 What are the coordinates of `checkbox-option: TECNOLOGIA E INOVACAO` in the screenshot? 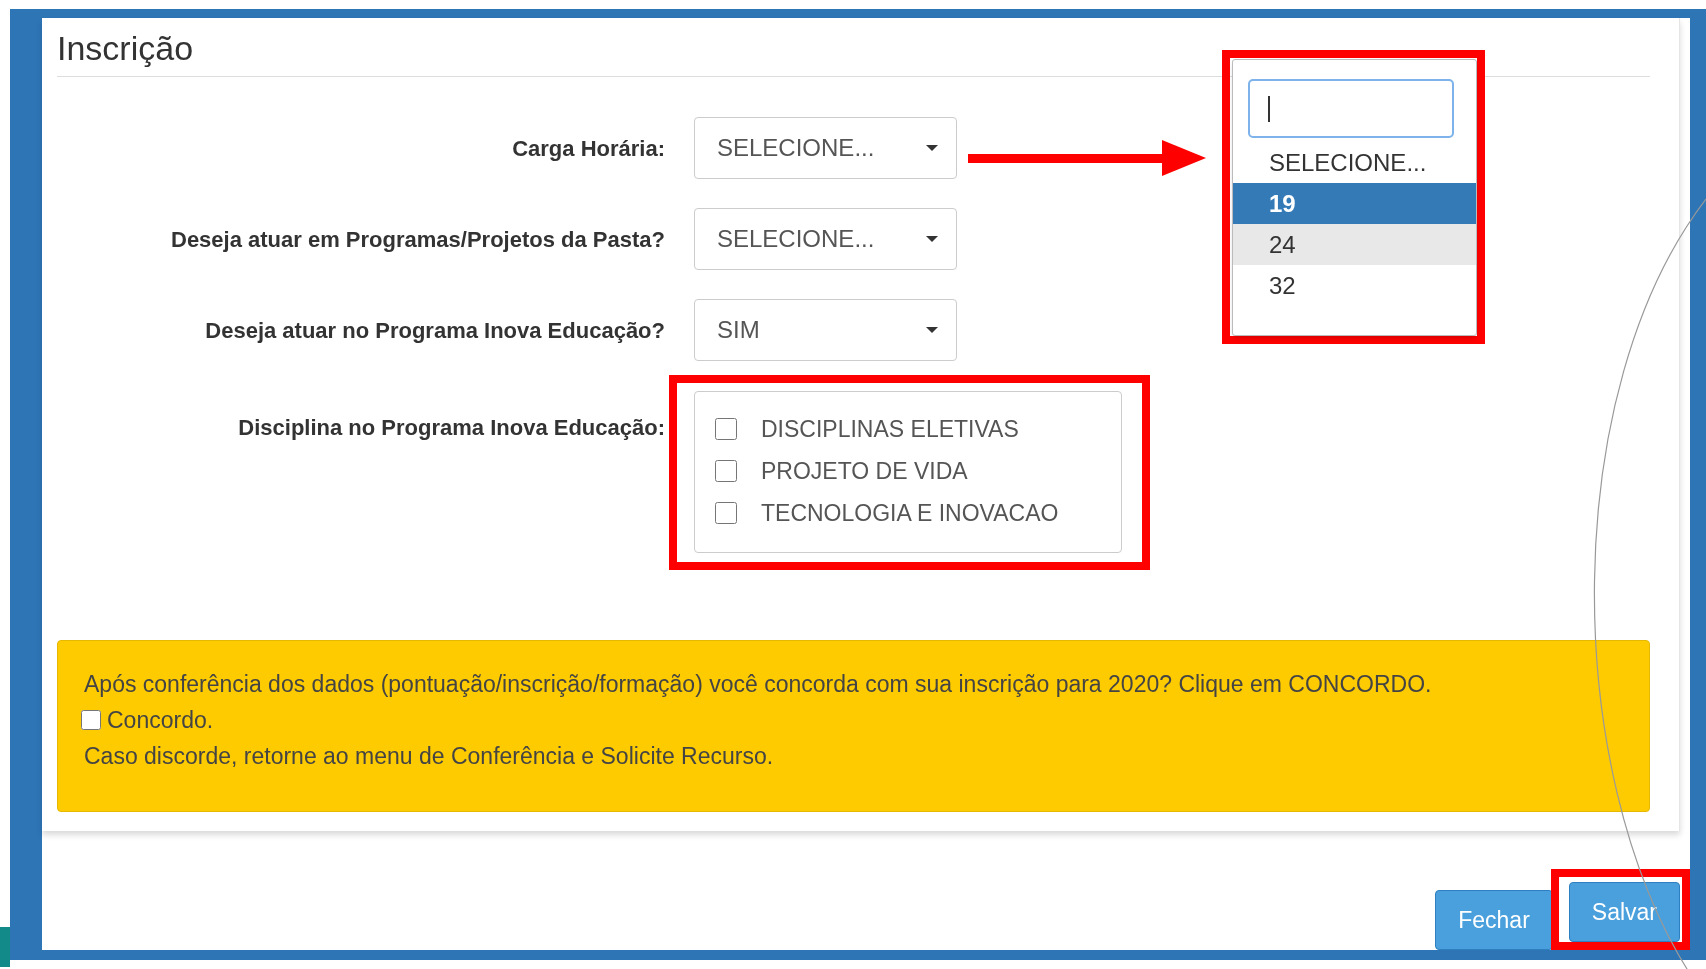 It's located at (918, 513).